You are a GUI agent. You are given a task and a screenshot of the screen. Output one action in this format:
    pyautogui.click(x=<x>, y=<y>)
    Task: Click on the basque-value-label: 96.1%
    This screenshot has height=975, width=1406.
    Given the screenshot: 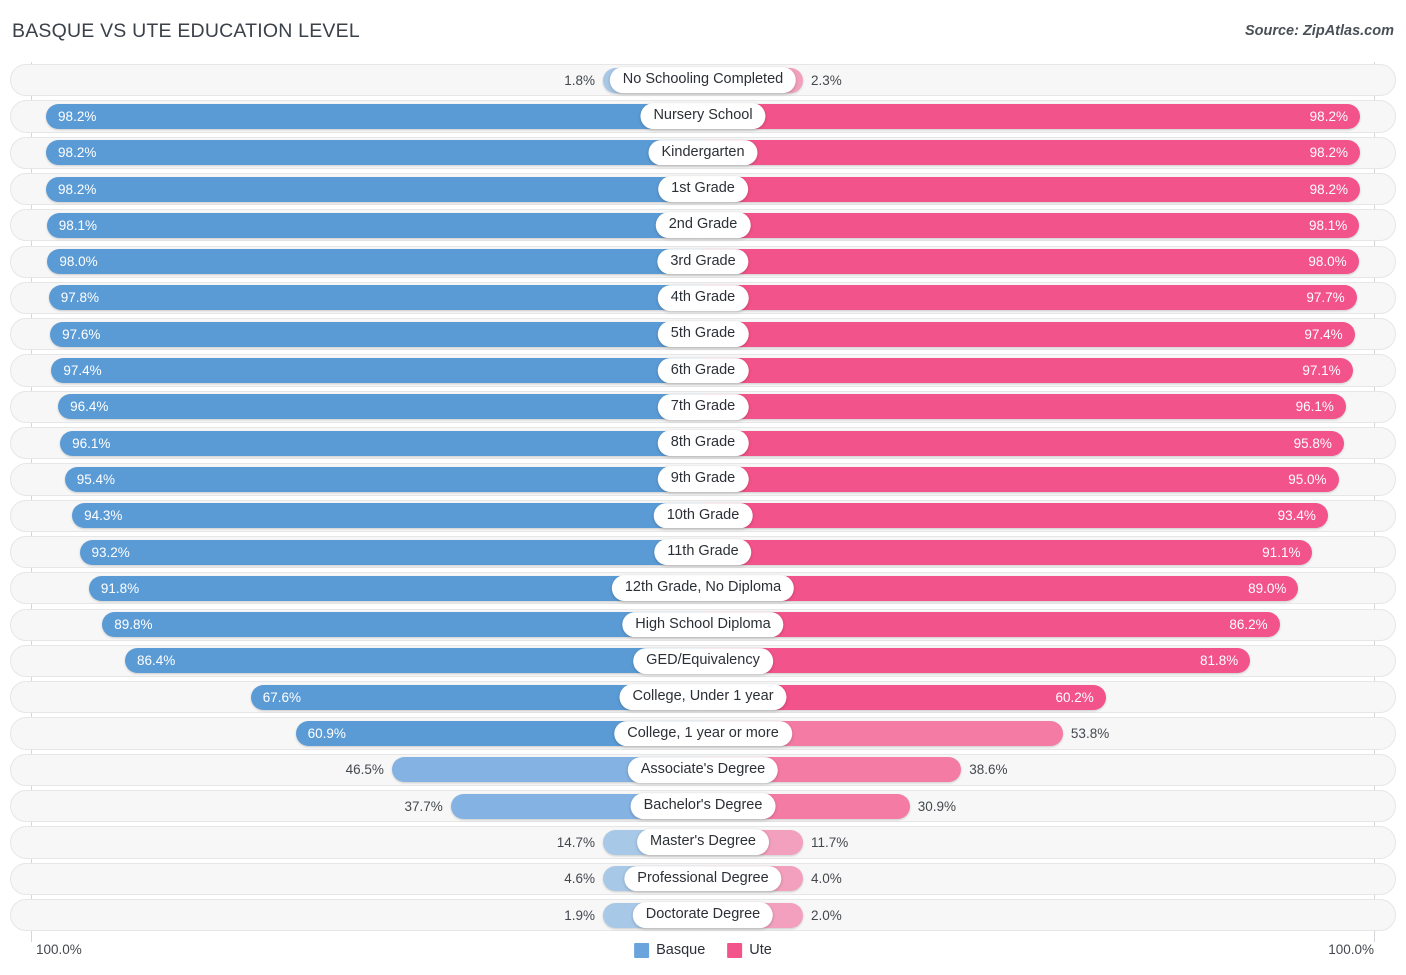 What is the action you would take?
    pyautogui.click(x=91, y=443)
    